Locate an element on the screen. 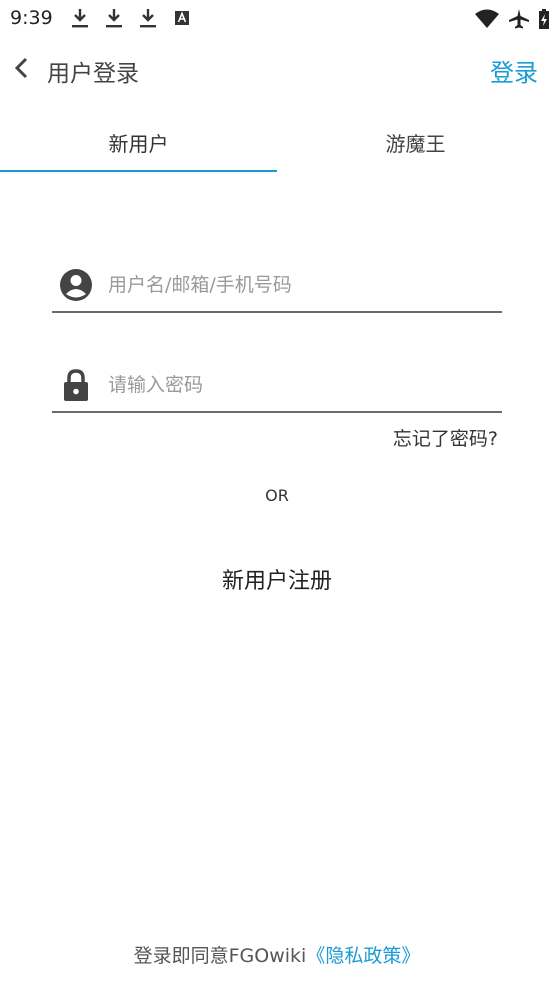 The image size is (554, 984). page-title: 用户登录 is located at coordinates (93, 74).